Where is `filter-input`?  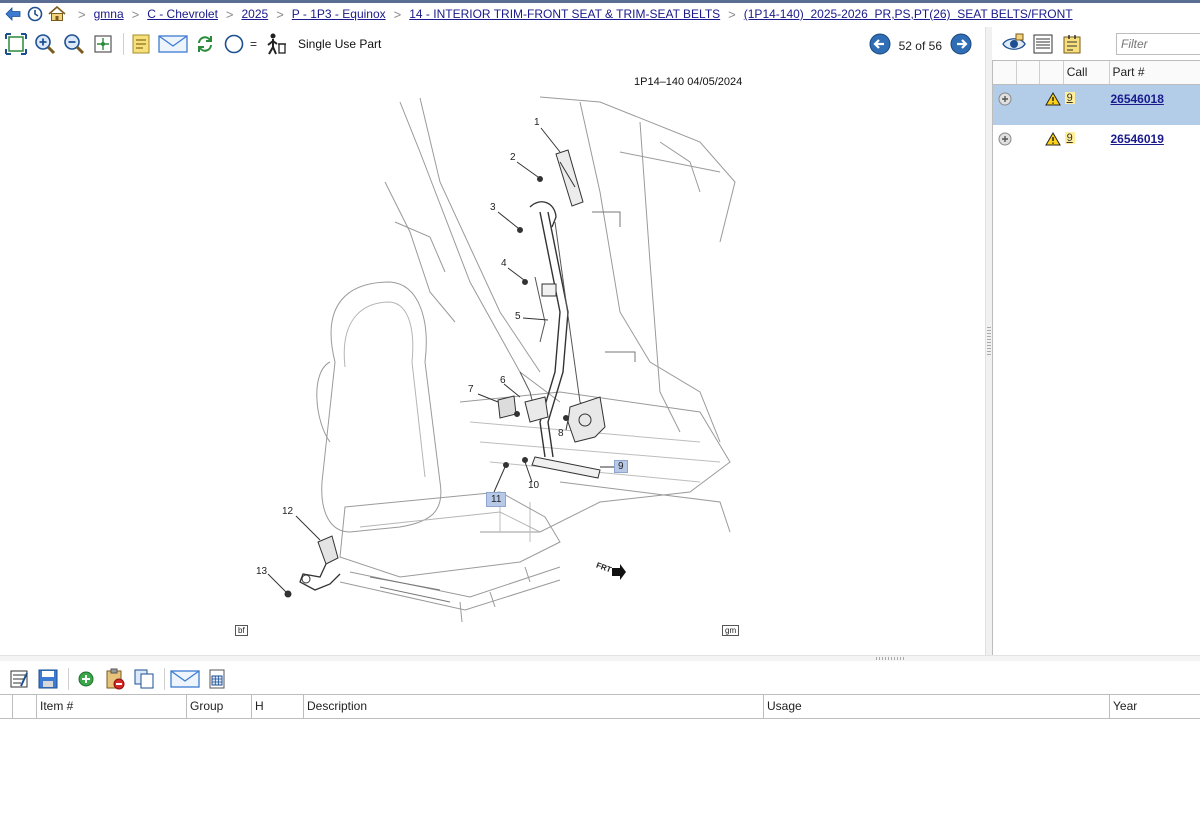
filter-input is located at coordinates (1158, 44).